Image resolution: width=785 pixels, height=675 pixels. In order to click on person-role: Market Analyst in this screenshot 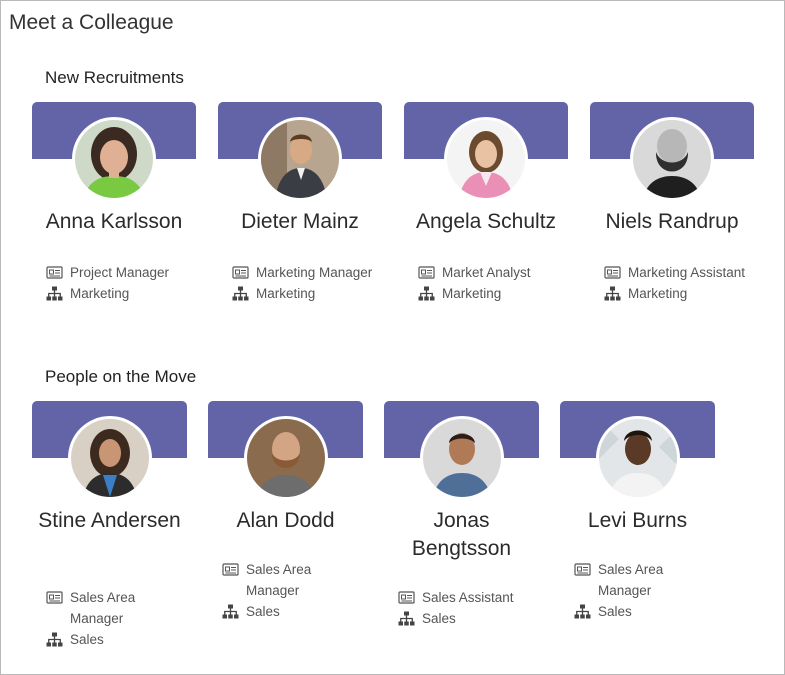, I will do `click(486, 272)`.